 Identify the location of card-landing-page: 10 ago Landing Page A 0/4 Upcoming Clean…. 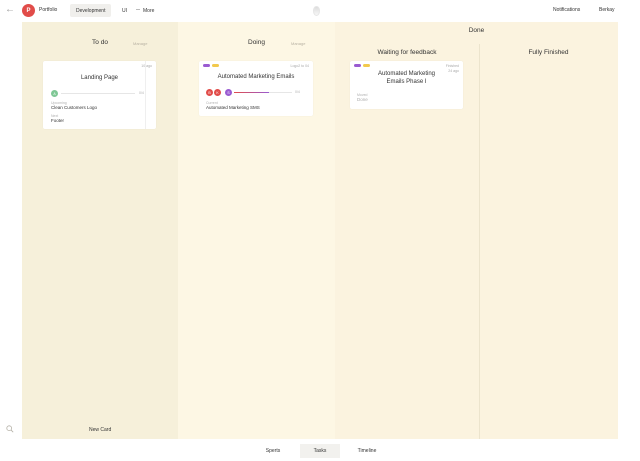
(99, 95).